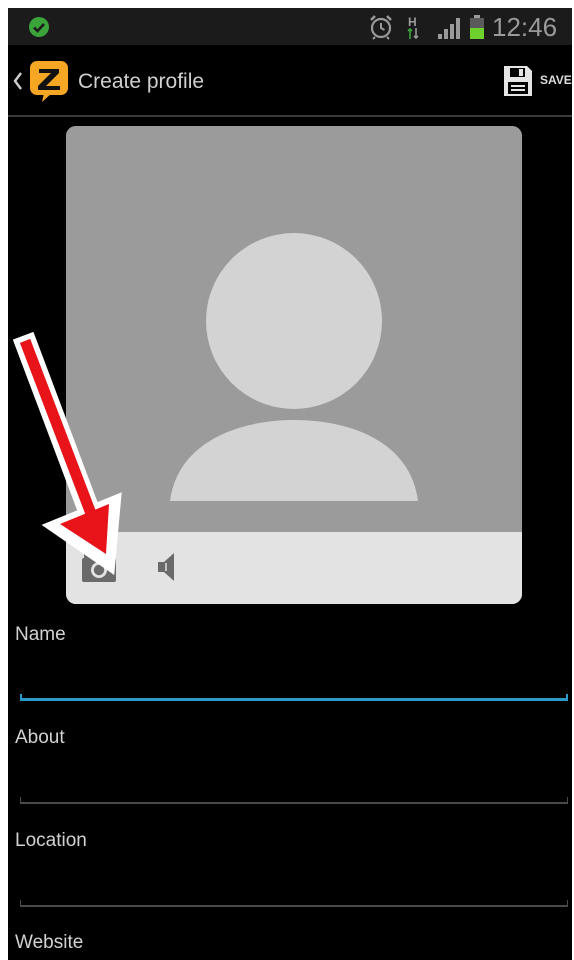 Image resolution: width=574 pixels, height=960 pixels. Describe the element at coordinates (51, 840) in the screenshot. I see `location-label: Location` at that location.